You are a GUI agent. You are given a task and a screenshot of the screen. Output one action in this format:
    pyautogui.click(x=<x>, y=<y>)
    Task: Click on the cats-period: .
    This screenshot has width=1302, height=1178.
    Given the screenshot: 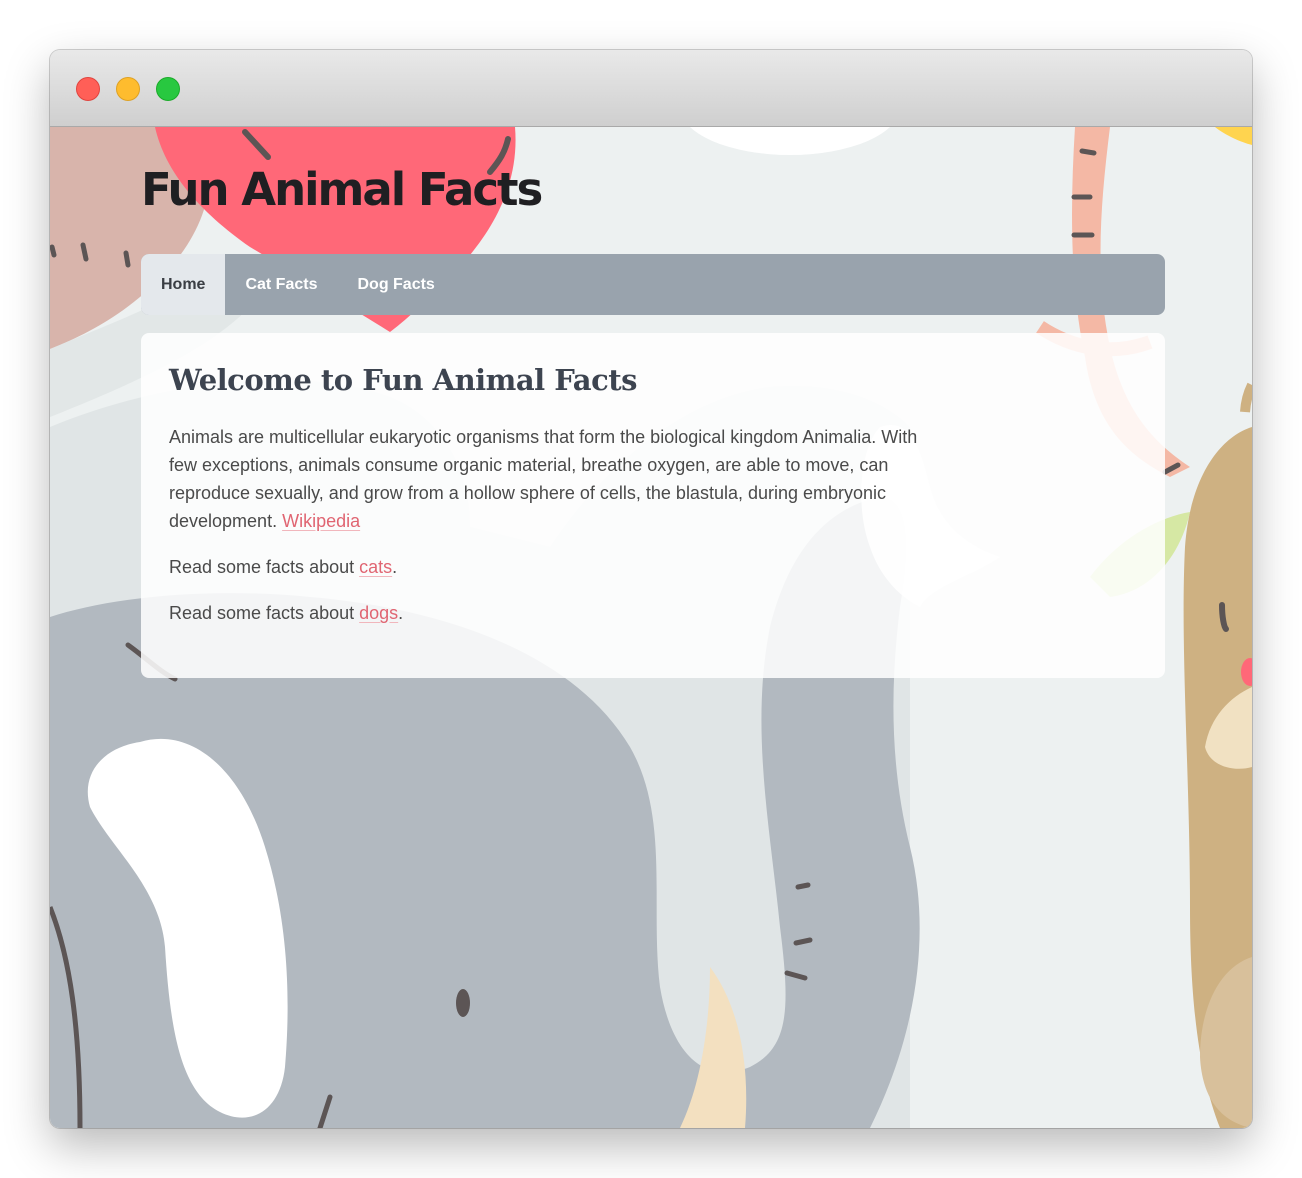 What is the action you would take?
    pyautogui.click(x=395, y=567)
    